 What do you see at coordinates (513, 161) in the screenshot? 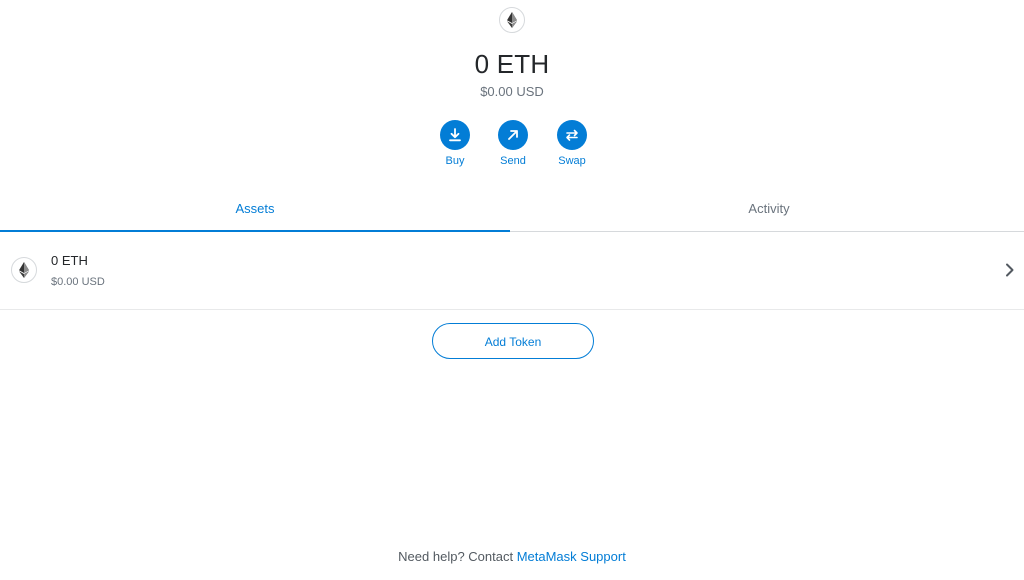
I see `send-label: Send` at bounding box center [513, 161].